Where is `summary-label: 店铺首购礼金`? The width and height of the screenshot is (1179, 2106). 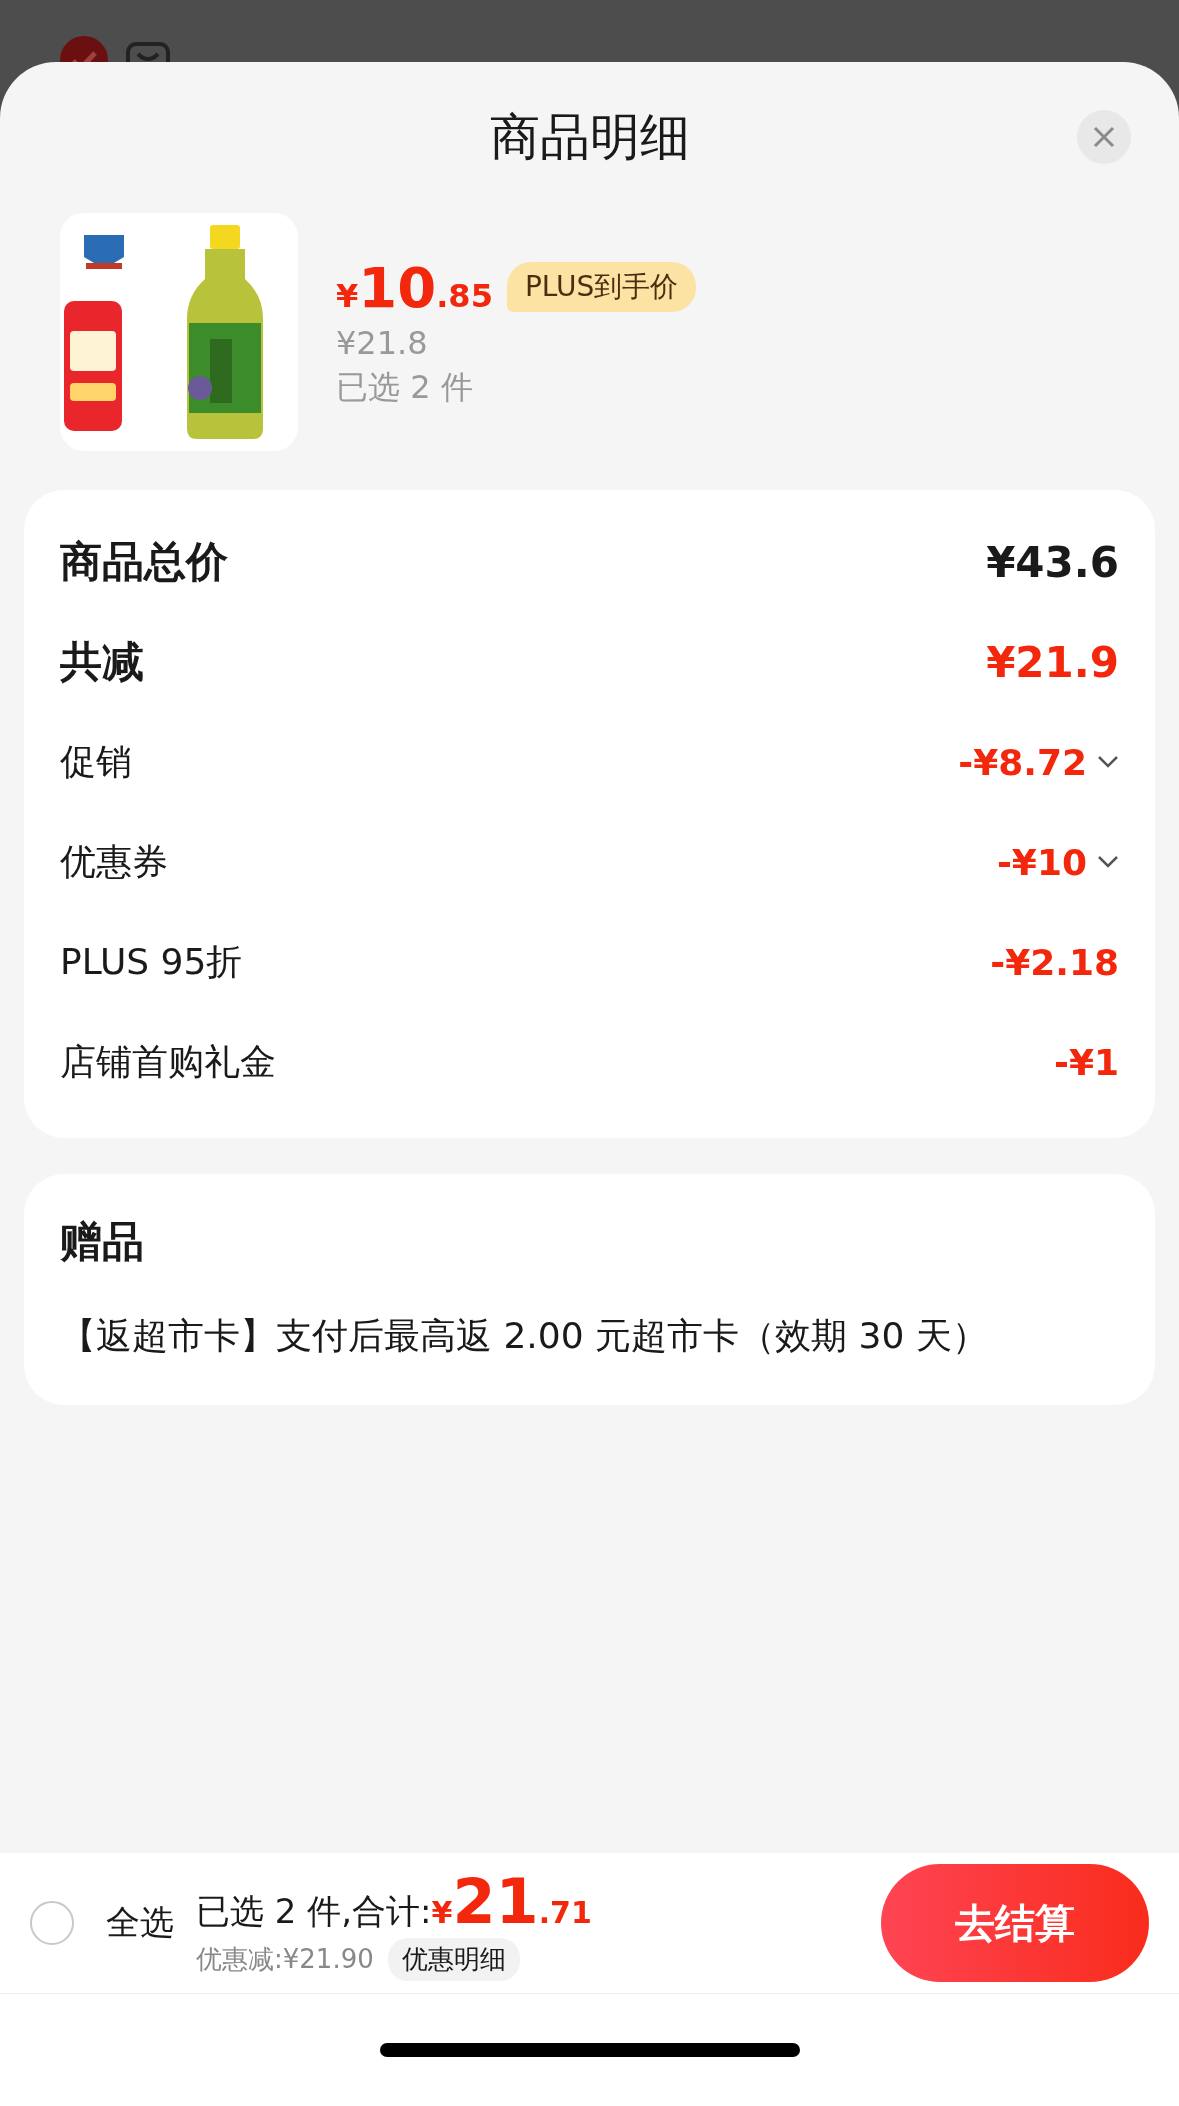
summary-label: 店铺首购礼金 is located at coordinates (168, 1061).